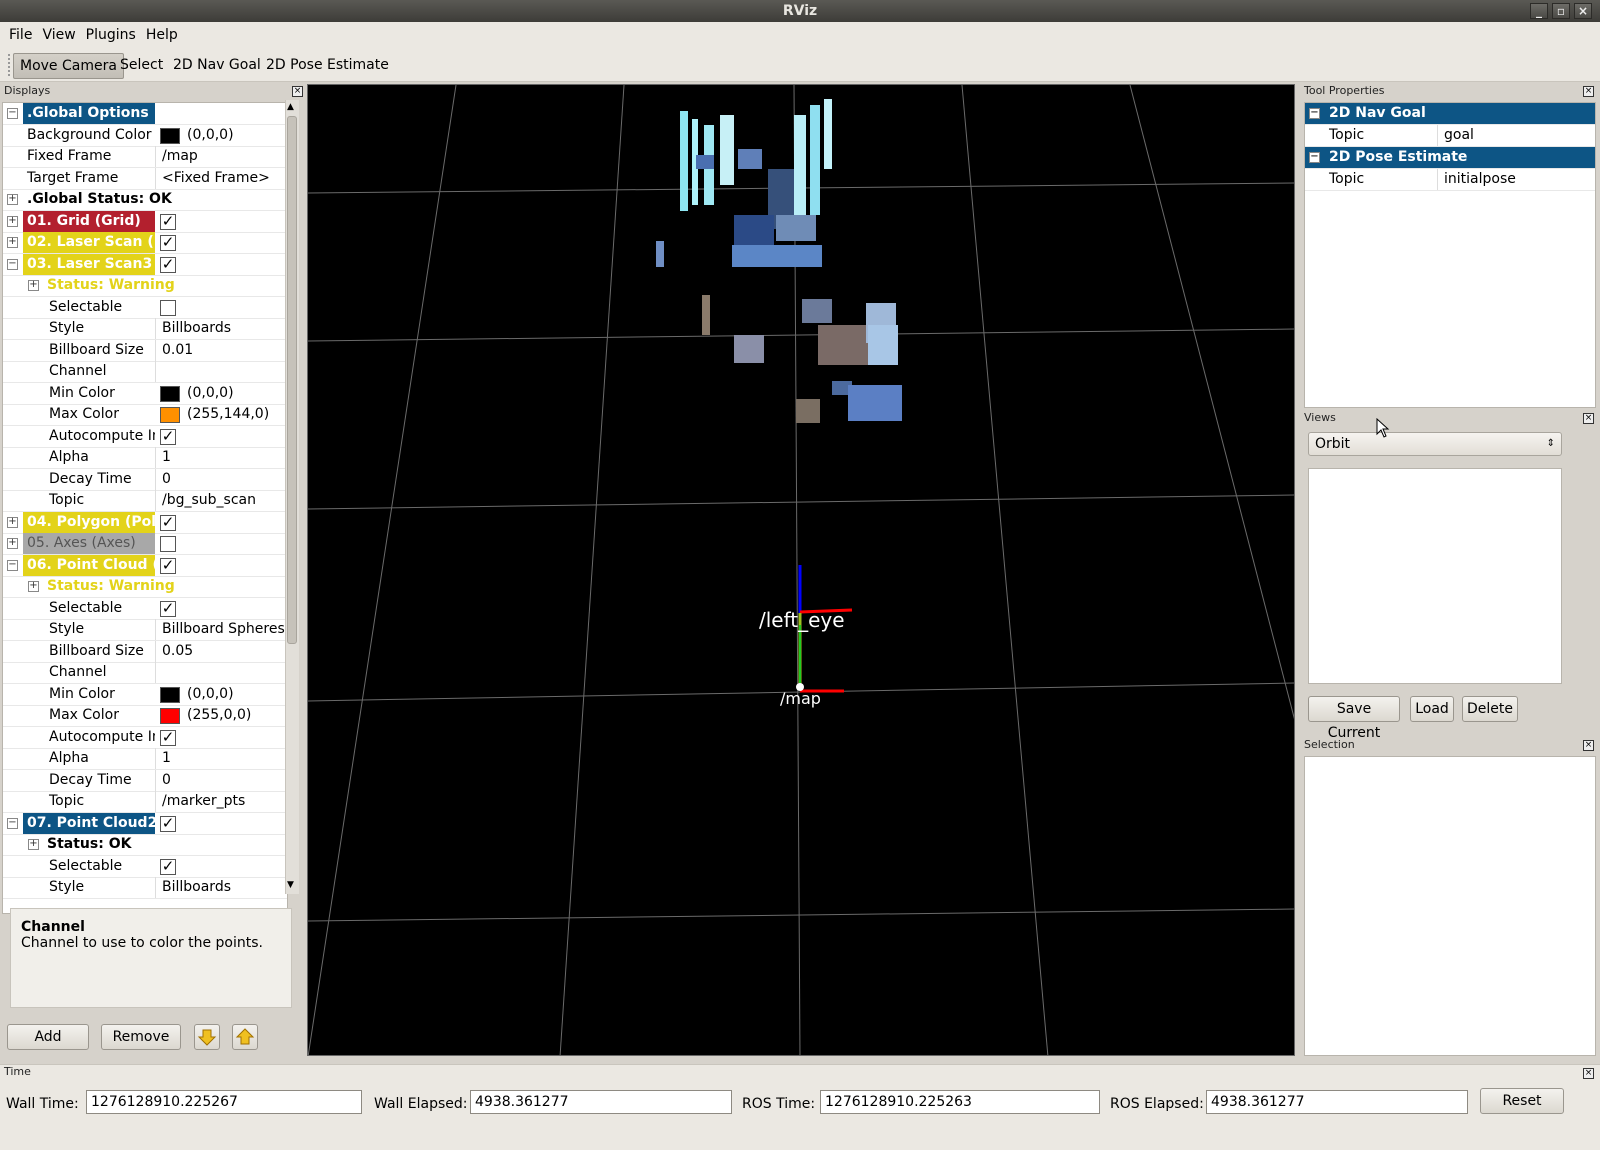  Describe the element at coordinates (1588, 1073) in the screenshot. I see `time-close-icon: ×` at that location.